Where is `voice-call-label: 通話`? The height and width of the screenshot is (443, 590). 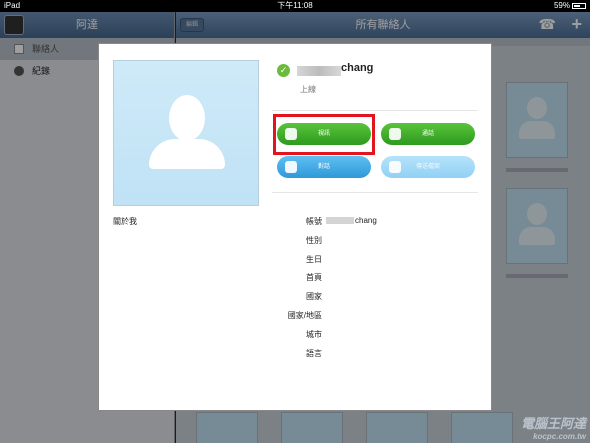
voice-call-label: 通話 is located at coordinates (427, 134).